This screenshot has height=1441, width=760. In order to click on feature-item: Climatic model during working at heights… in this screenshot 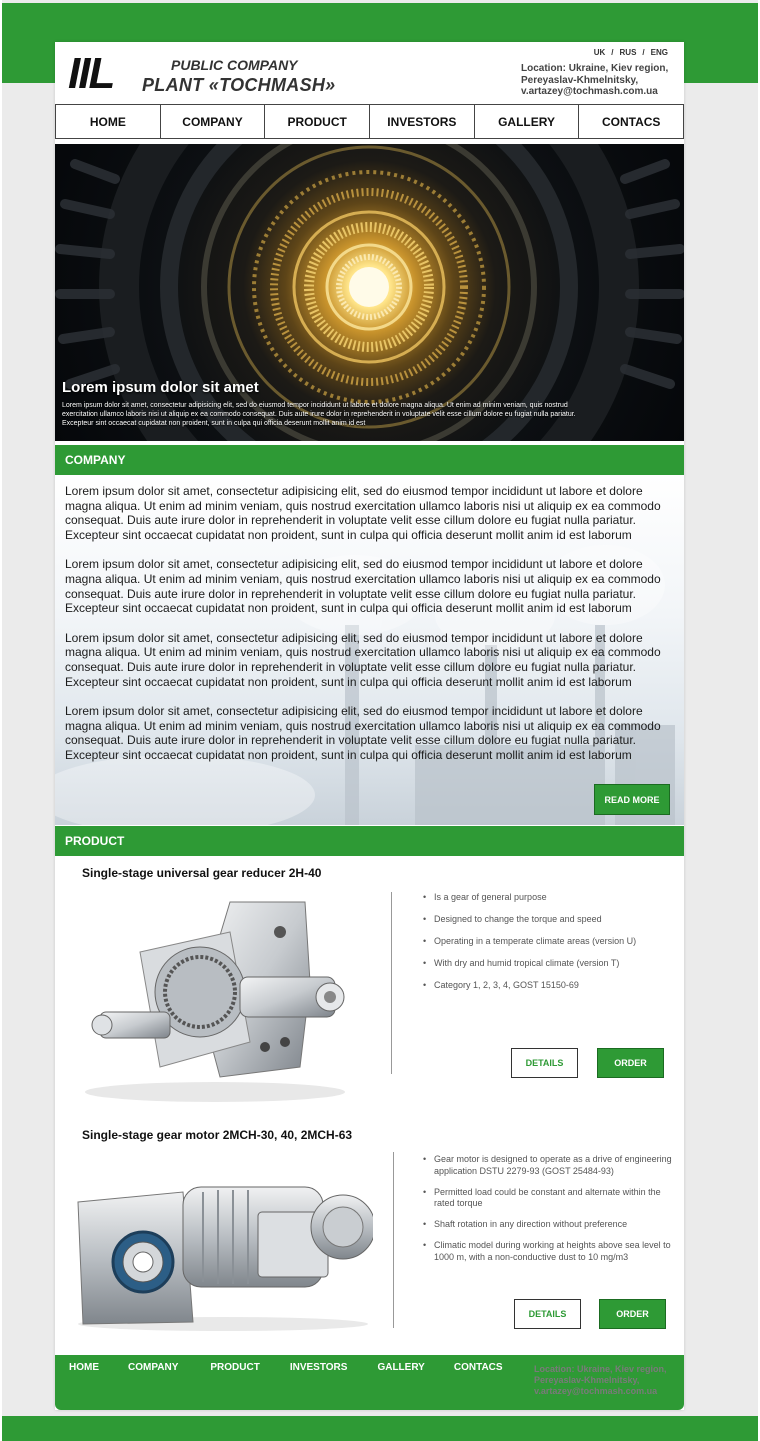, I will do `click(549, 1251)`.